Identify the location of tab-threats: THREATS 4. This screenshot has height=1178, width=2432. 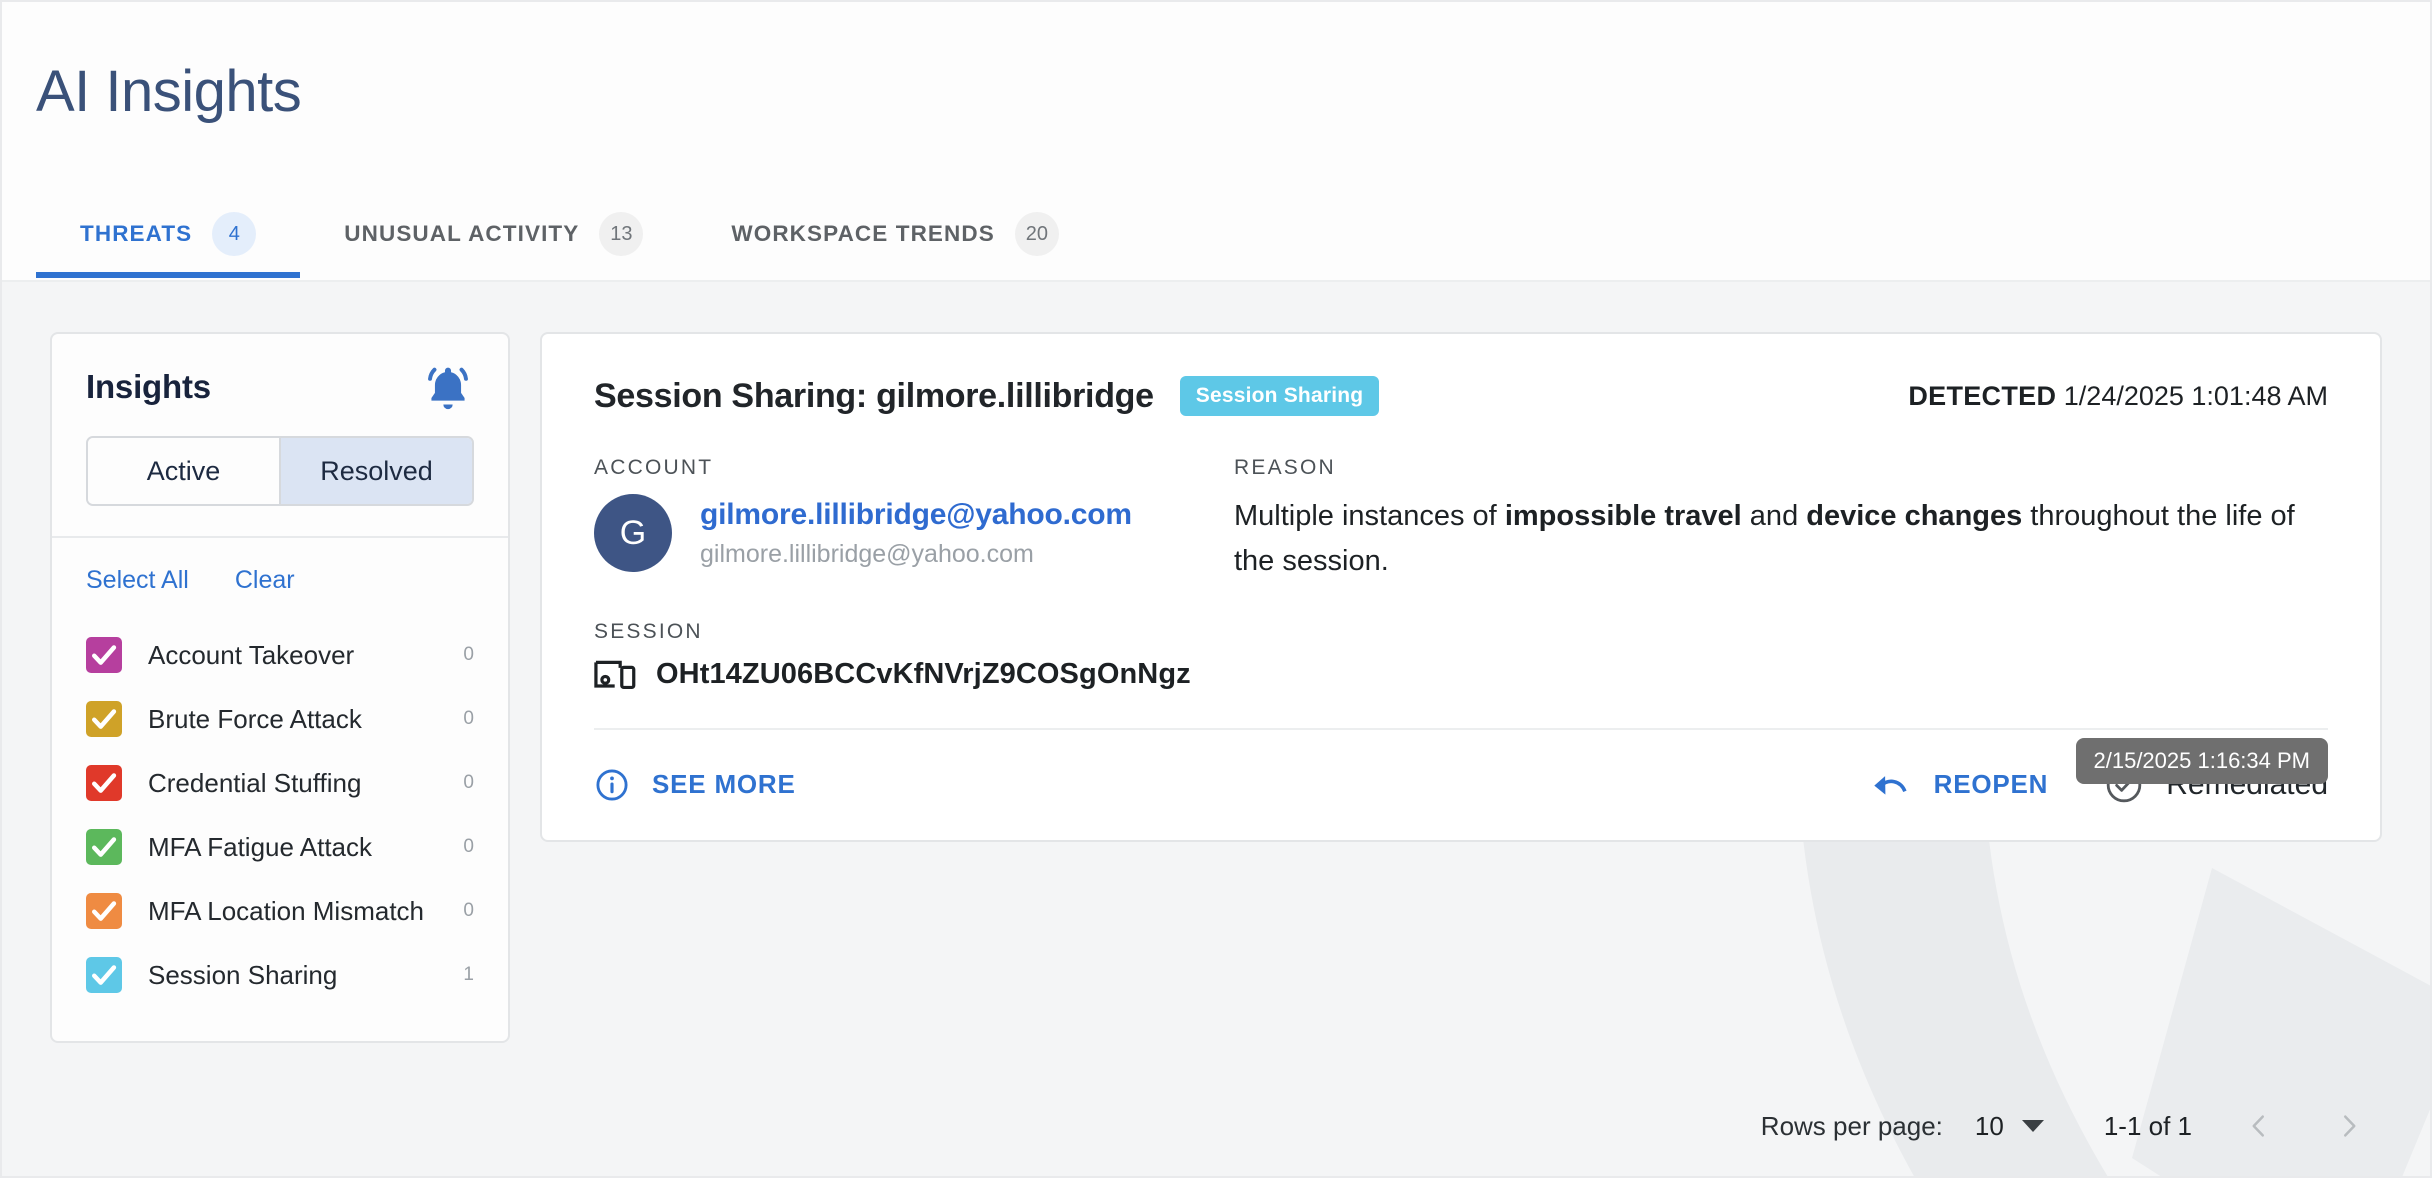
(168, 237).